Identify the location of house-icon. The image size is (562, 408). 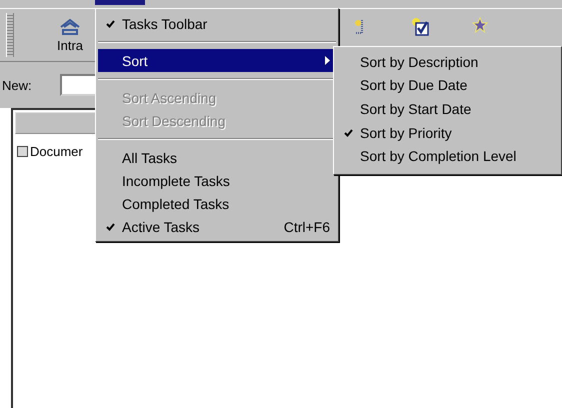
(70, 27).